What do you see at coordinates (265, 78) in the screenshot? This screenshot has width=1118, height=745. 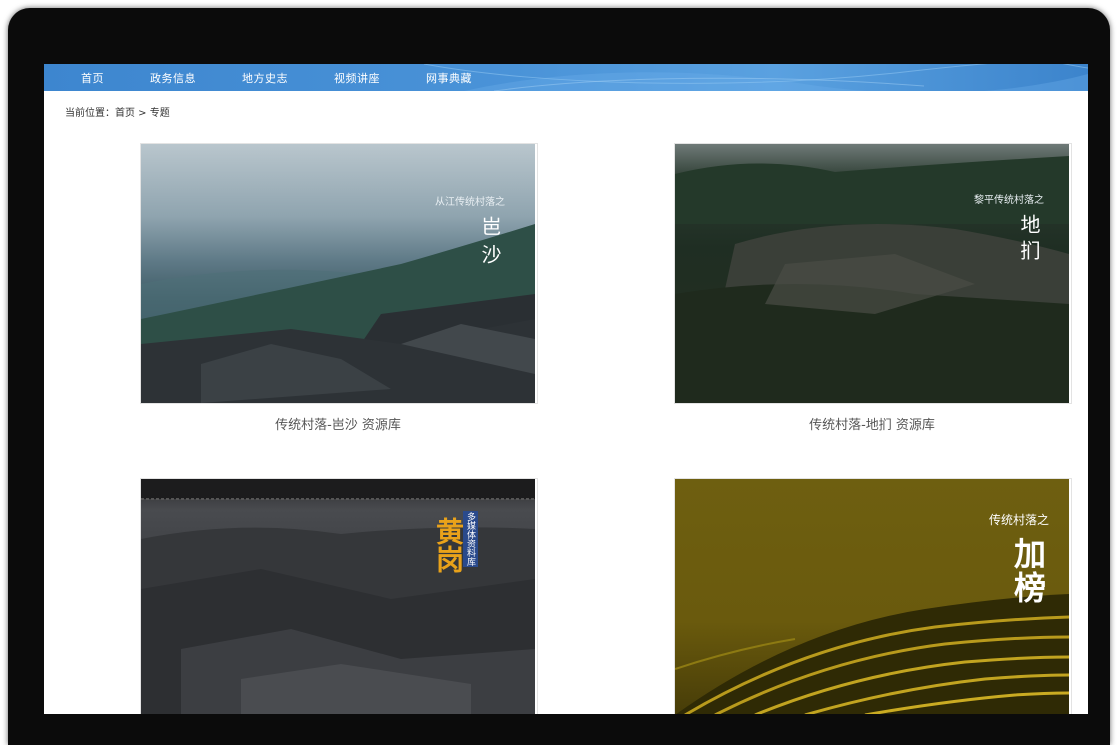 I see `nav-item-local-history: 地方史志` at bounding box center [265, 78].